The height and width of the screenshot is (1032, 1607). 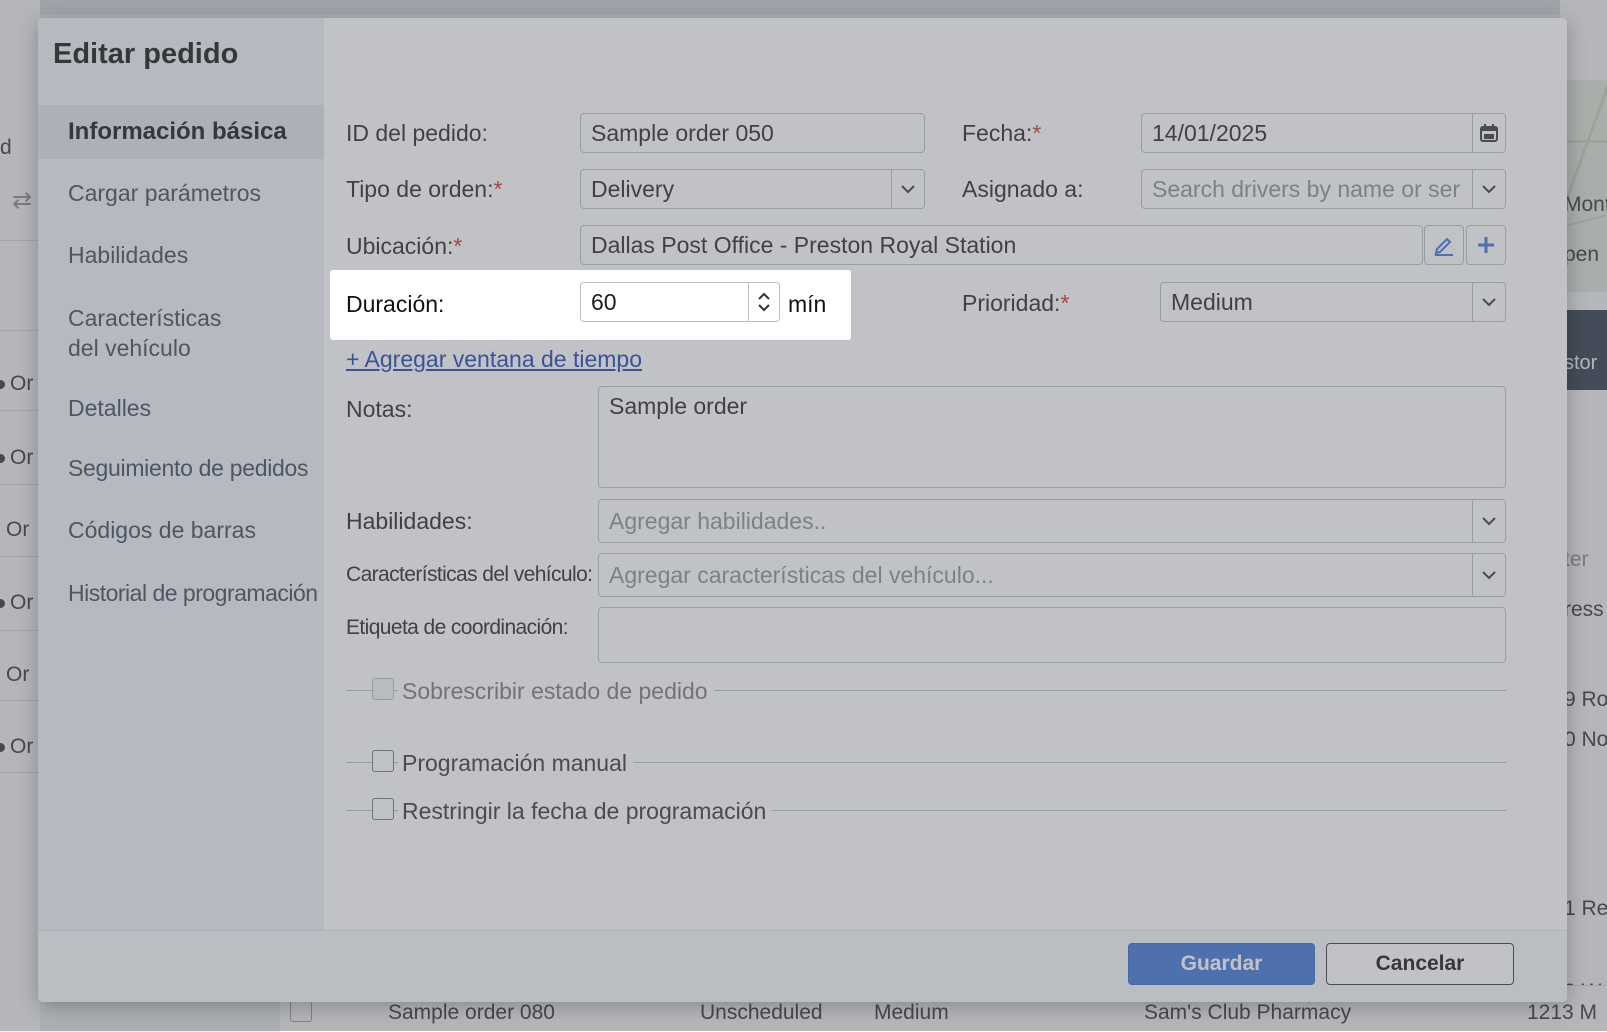 What do you see at coordinates (1052, 437) in the screenshot?
I see `notes-textarea` at bounding box center [1052, 437].